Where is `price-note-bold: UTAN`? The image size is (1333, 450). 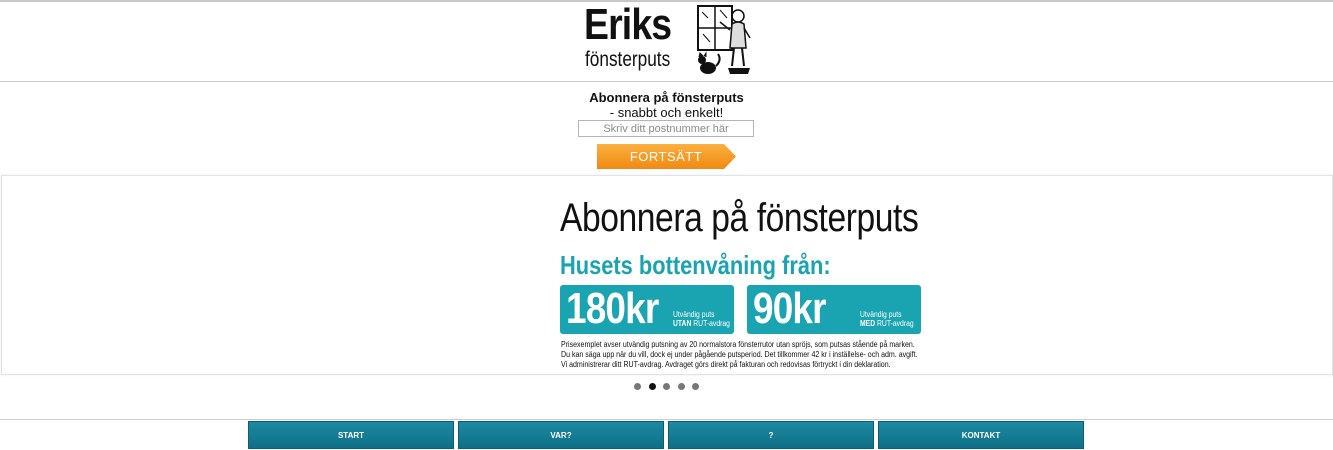 price-note-bold: UTAN is located at coordinates (682, 323).